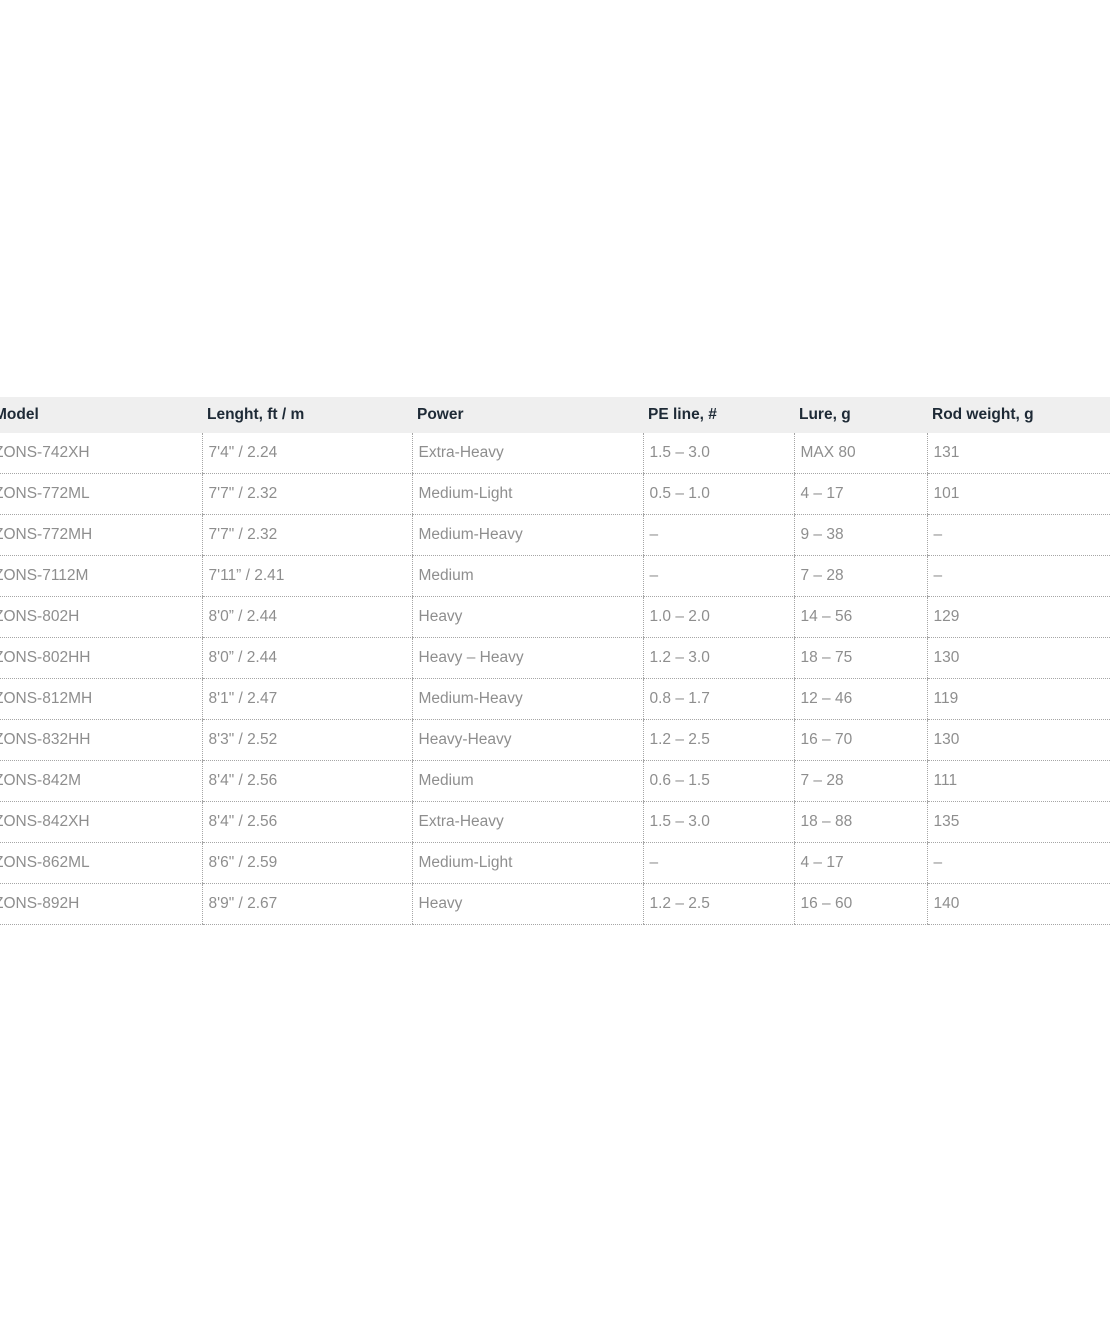  I want to click on cell-lure: 18 – 75, so click(860, 658).